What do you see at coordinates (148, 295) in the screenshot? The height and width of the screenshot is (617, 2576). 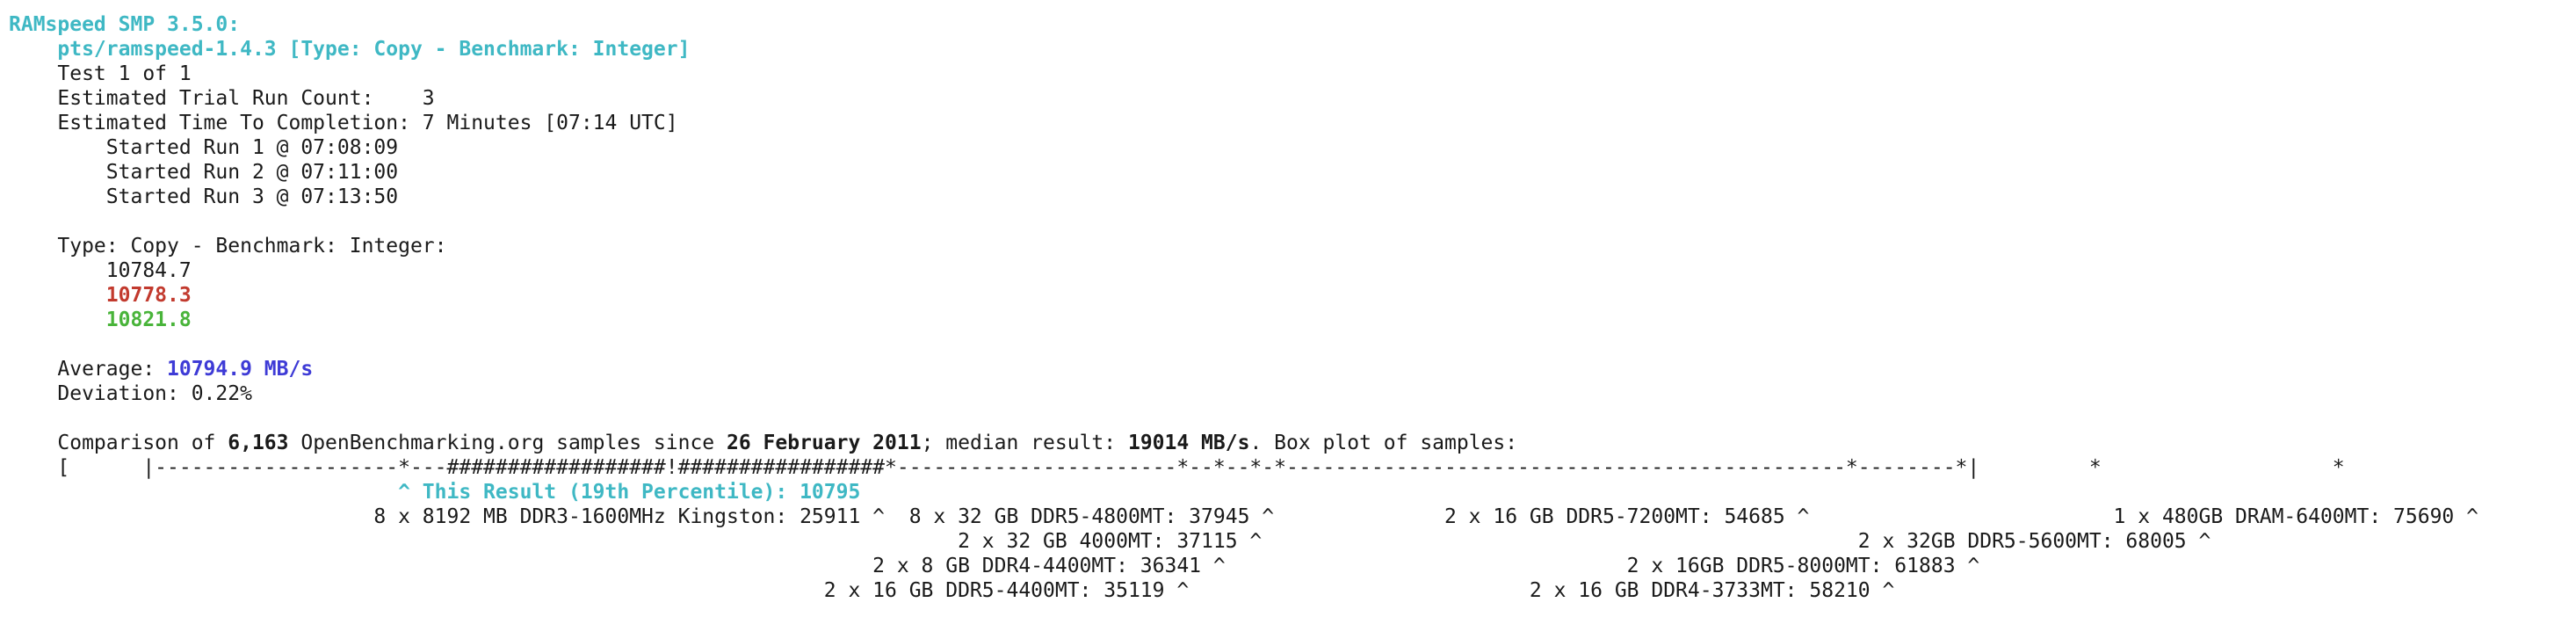 I see `result-value-2-text: 10778.3` at bounding box center [148, 295].